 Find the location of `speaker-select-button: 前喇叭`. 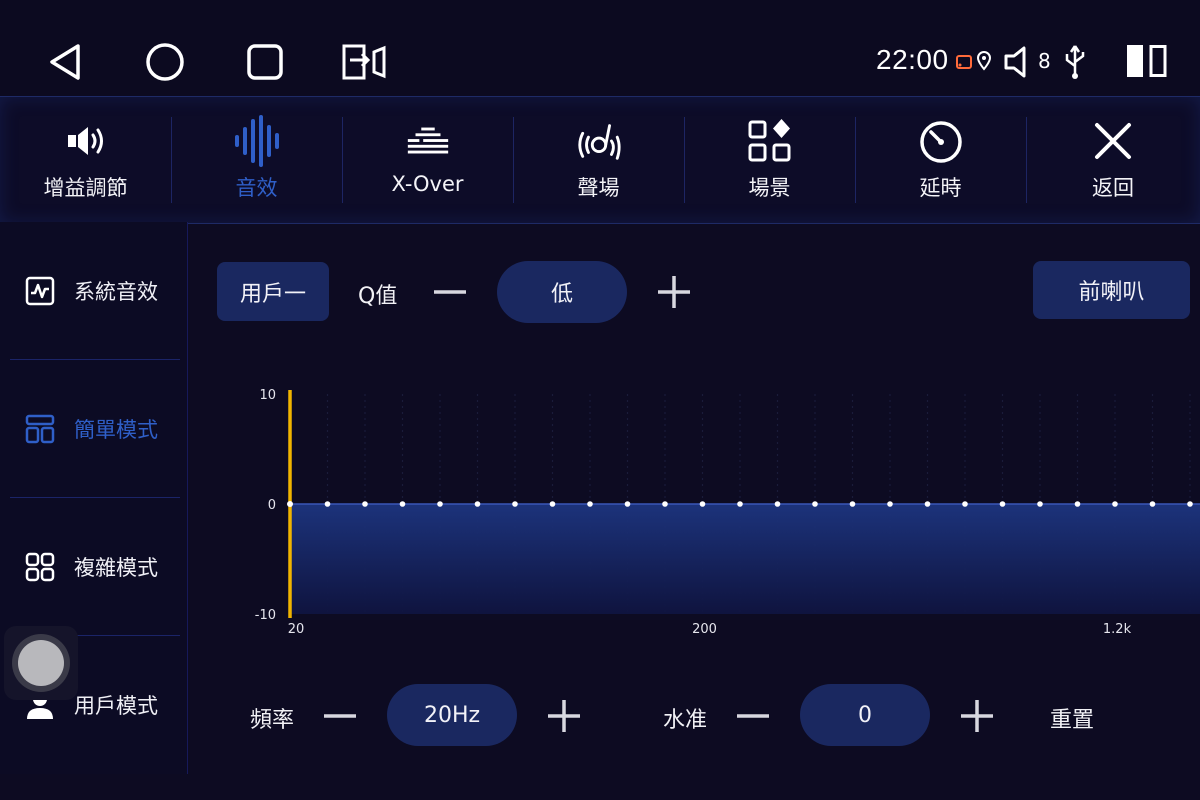

speaker-select-button: 前喇叭 is located at coordinates (1111, 290).